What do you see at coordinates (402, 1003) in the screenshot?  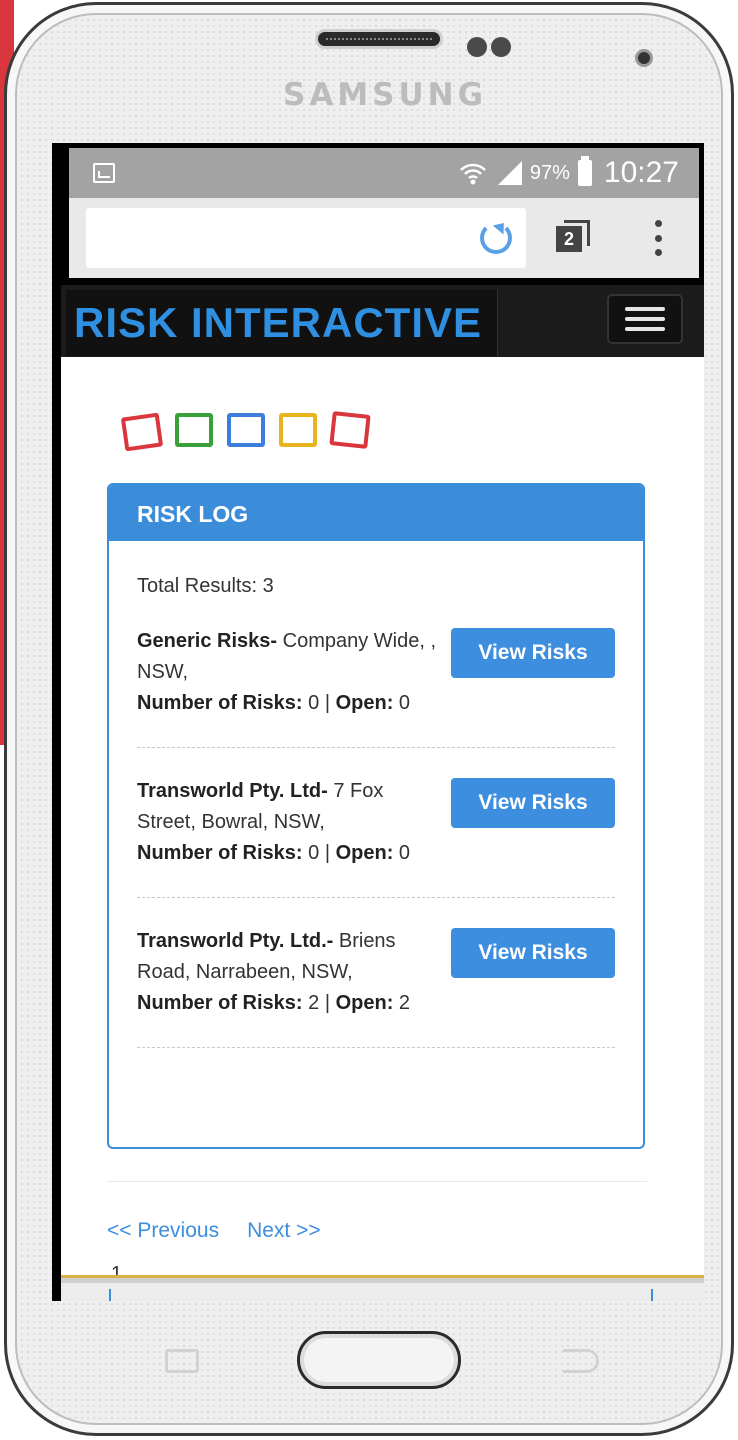 I see `open-count-value: 2` at bounding box center [402, 1003].